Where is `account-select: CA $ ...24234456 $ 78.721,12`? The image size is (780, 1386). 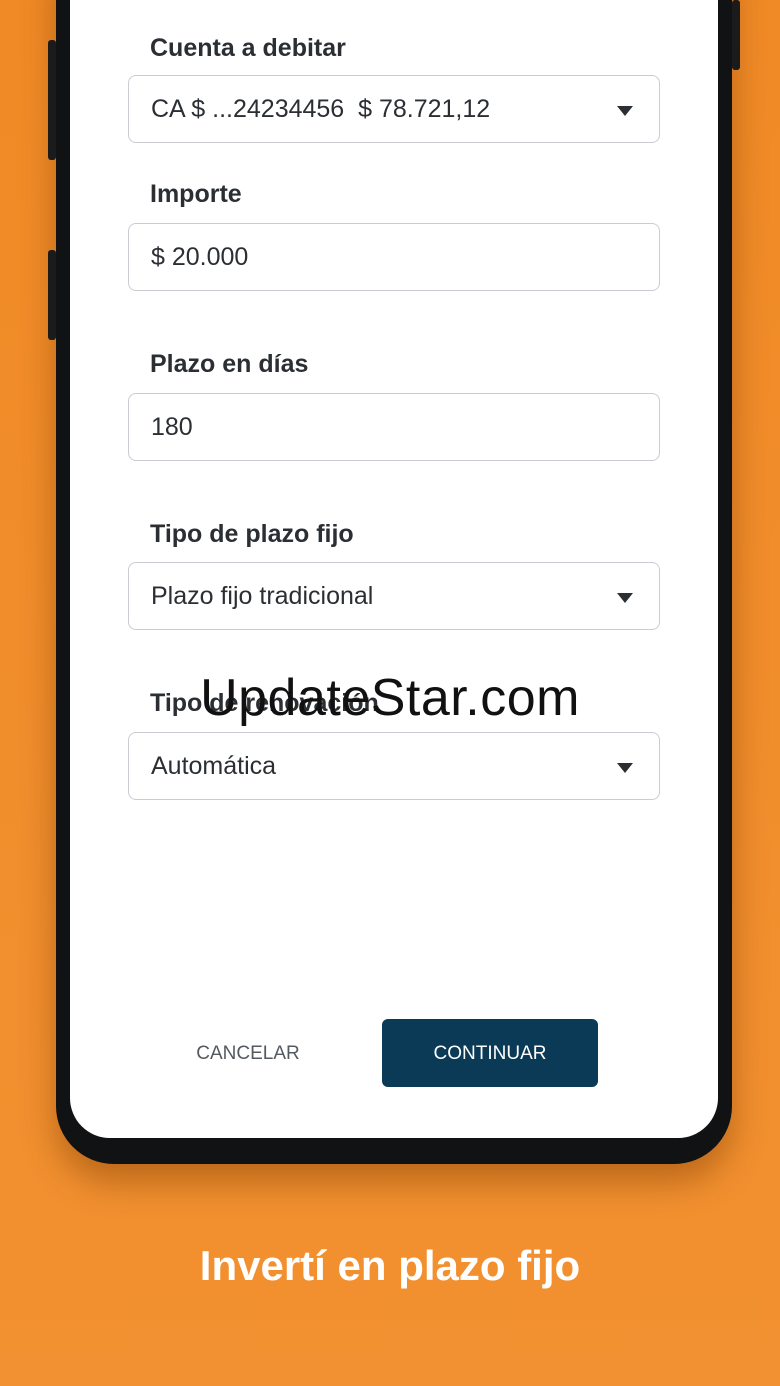 account-select: CA $ ...24234456 $ 78.721,12 is located at coordinates (394, 109).